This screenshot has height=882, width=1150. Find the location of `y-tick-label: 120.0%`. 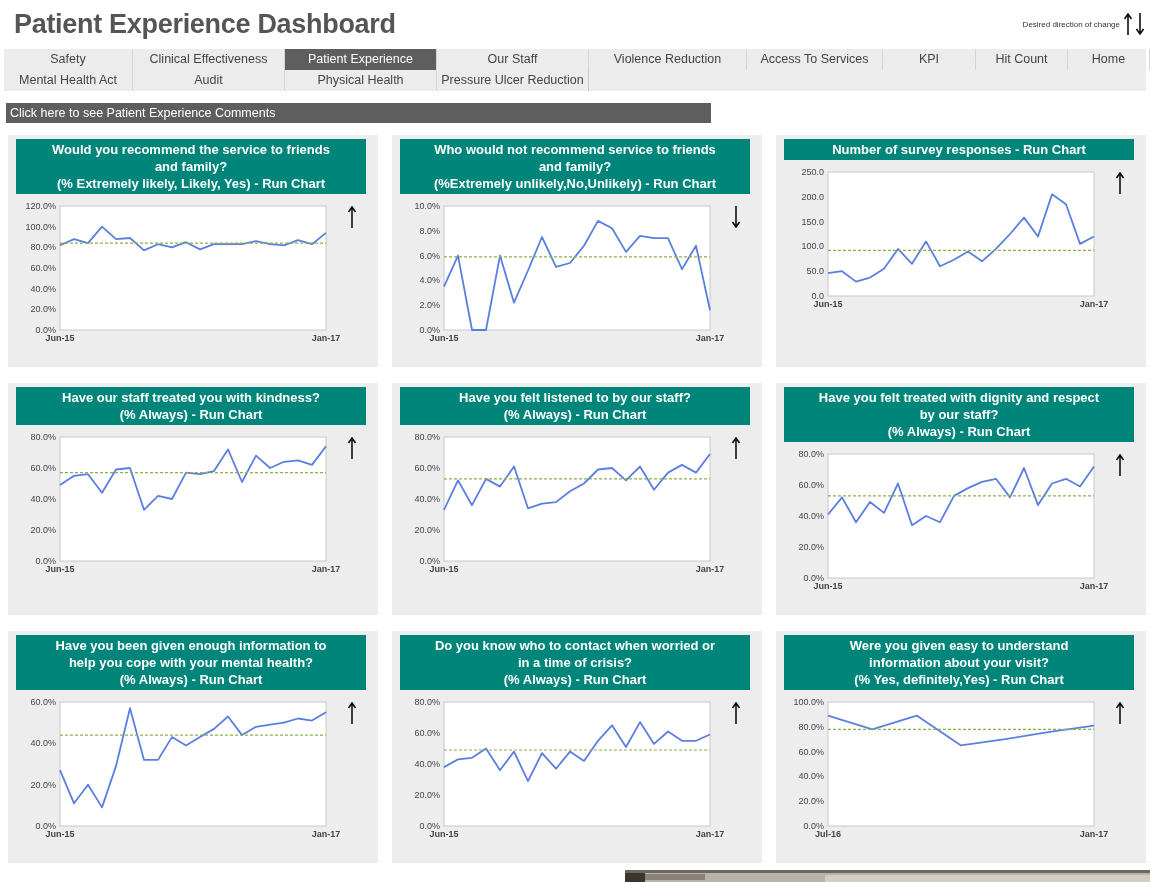

y-tick-label: 120.0% is located at coordinates (40, 206).